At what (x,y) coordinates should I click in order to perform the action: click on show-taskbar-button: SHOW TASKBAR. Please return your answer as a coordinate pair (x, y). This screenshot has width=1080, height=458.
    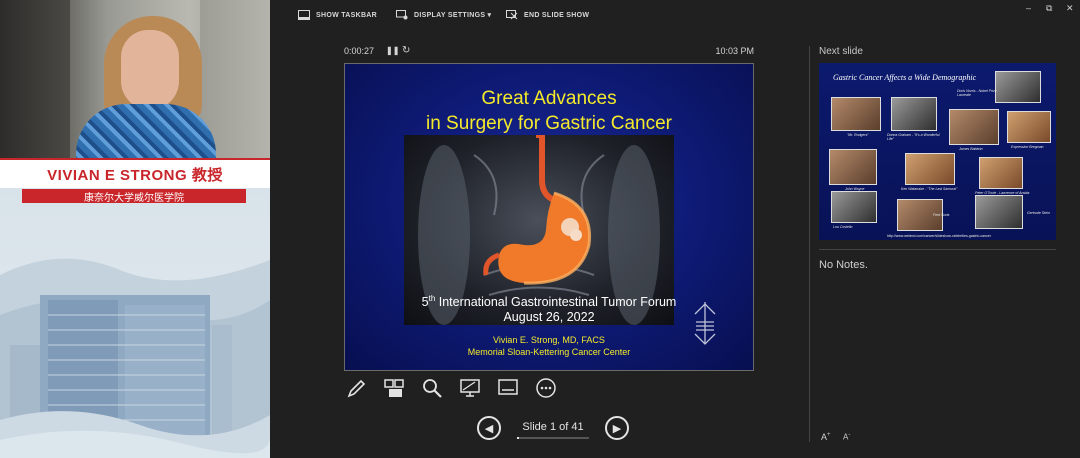
    Looking at the image, I should click on (337, 15).